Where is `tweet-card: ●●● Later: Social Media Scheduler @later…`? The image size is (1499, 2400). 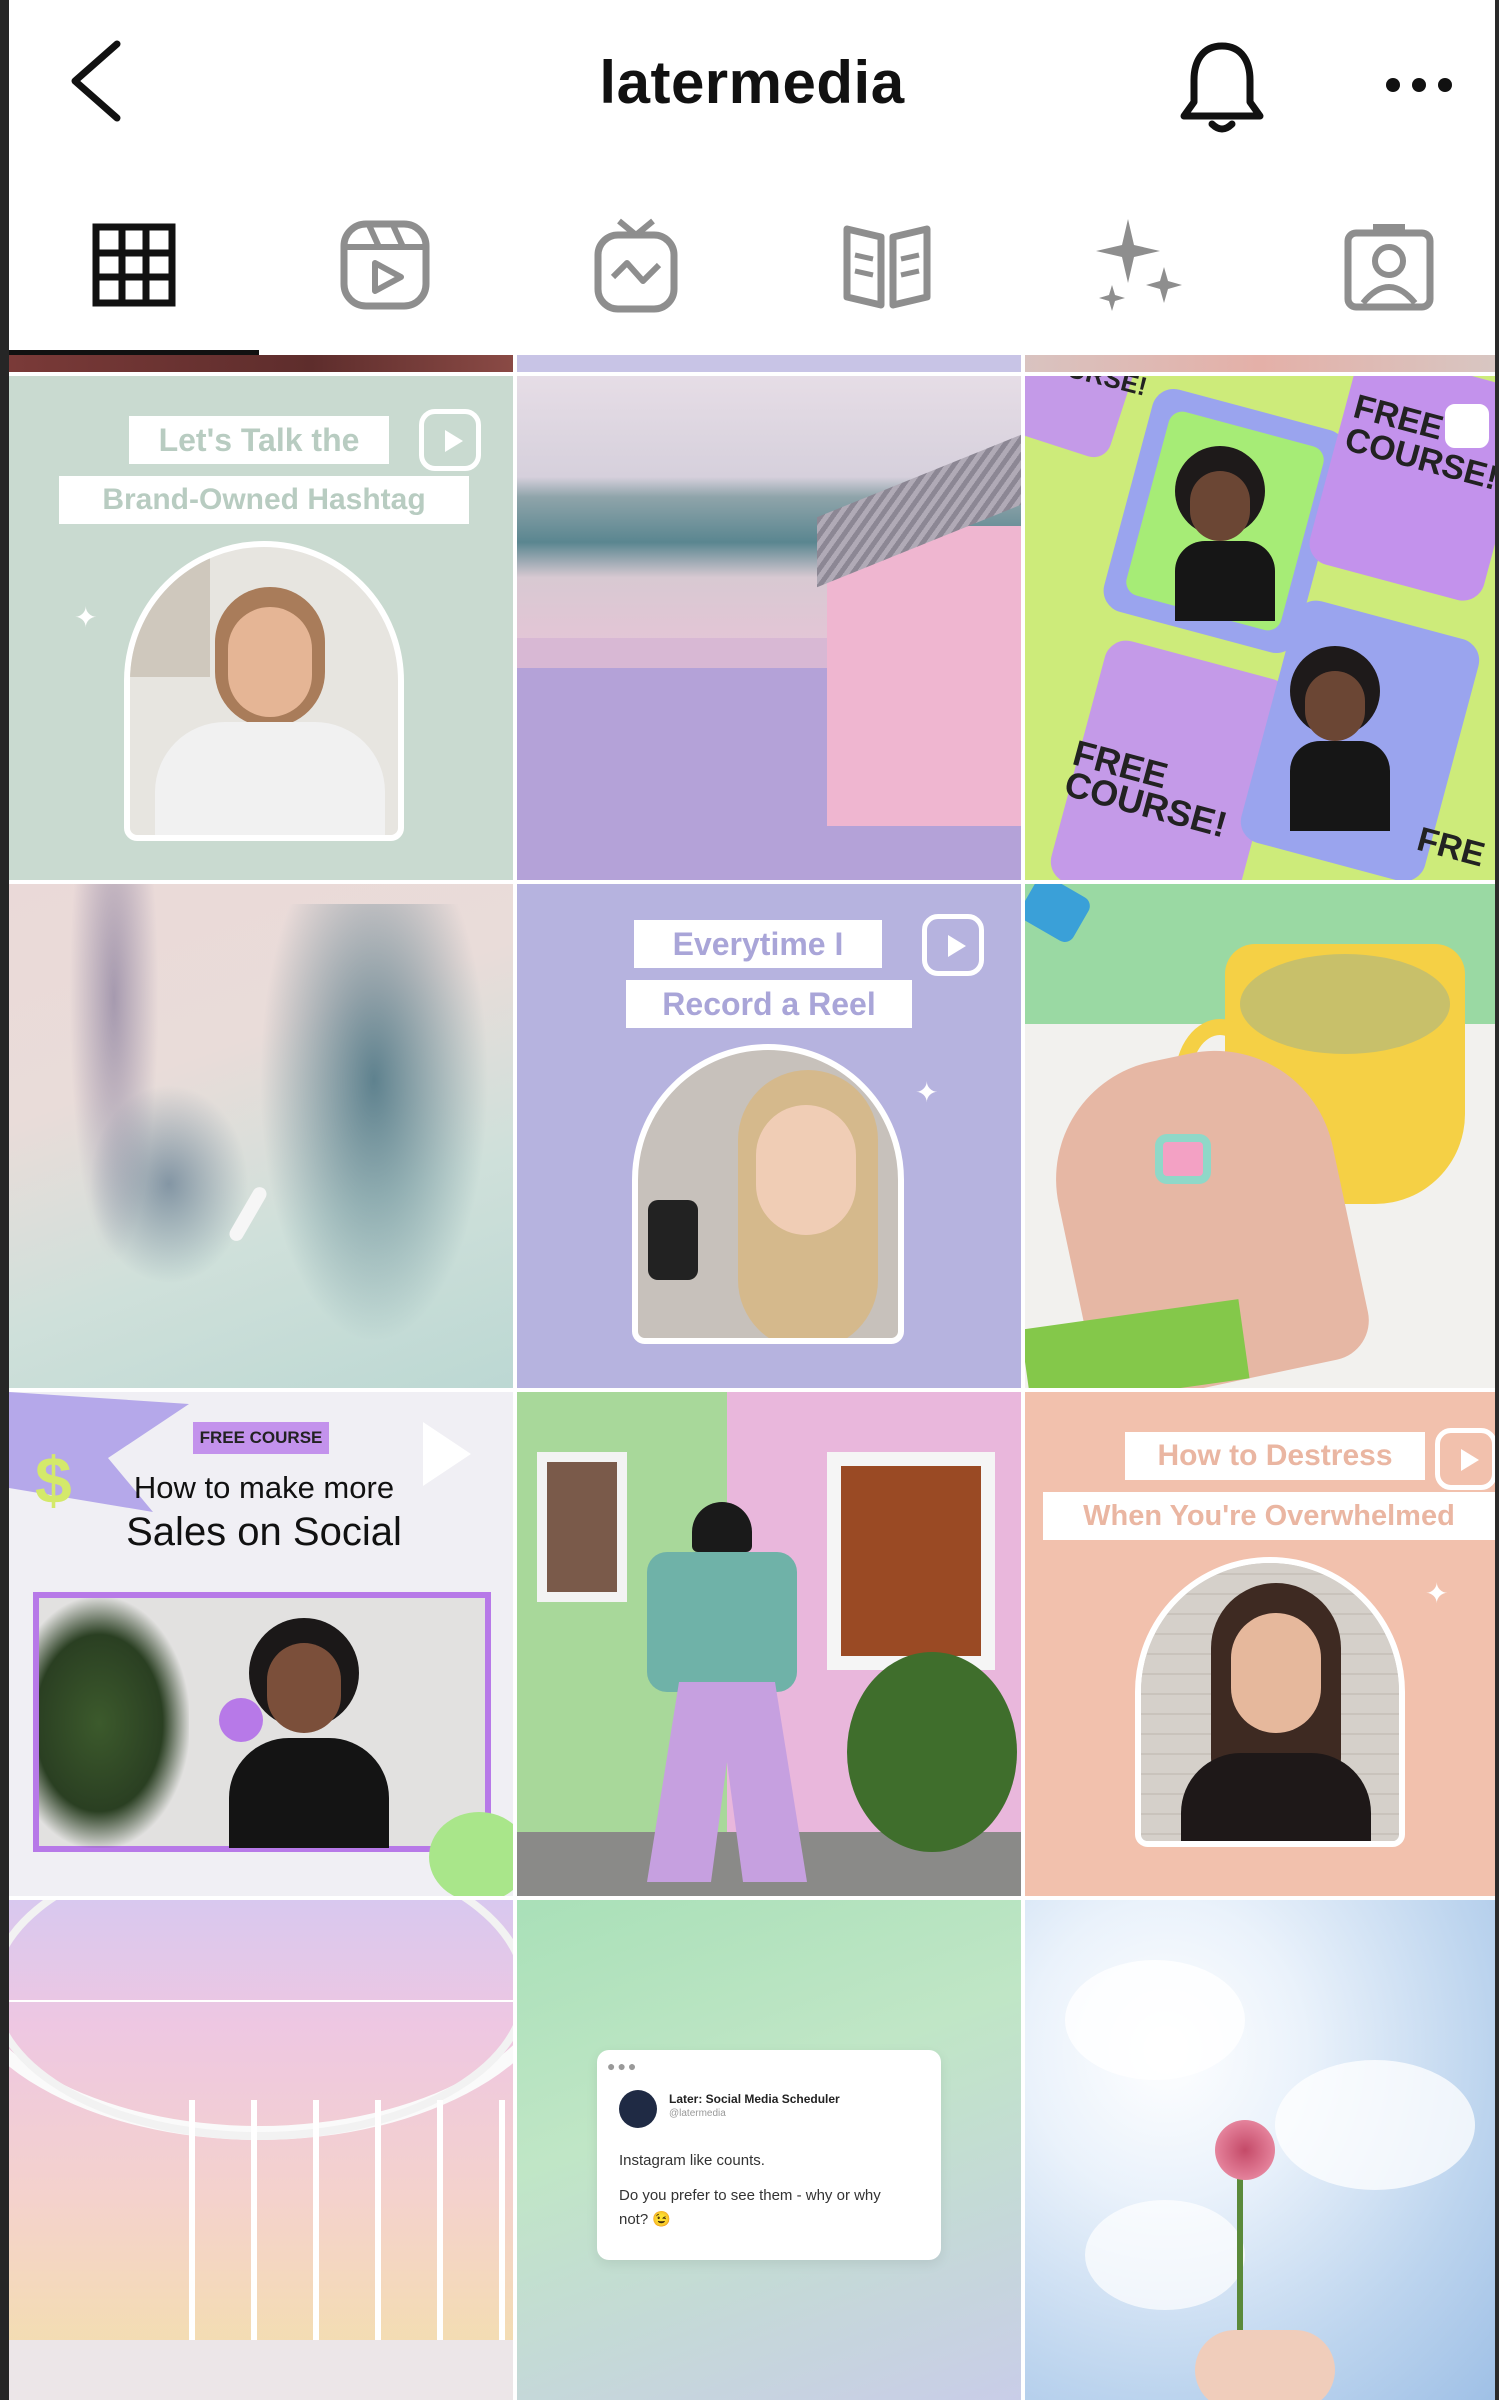
tweet-card: ●●● Later: Social Media Scheduler @later… is located at coordinates (769, 2155).